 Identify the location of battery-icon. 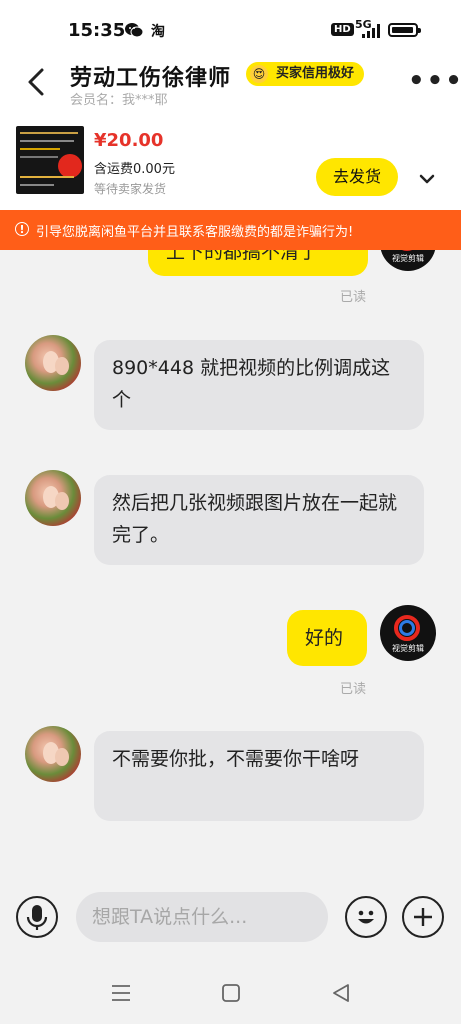
(404, 30).